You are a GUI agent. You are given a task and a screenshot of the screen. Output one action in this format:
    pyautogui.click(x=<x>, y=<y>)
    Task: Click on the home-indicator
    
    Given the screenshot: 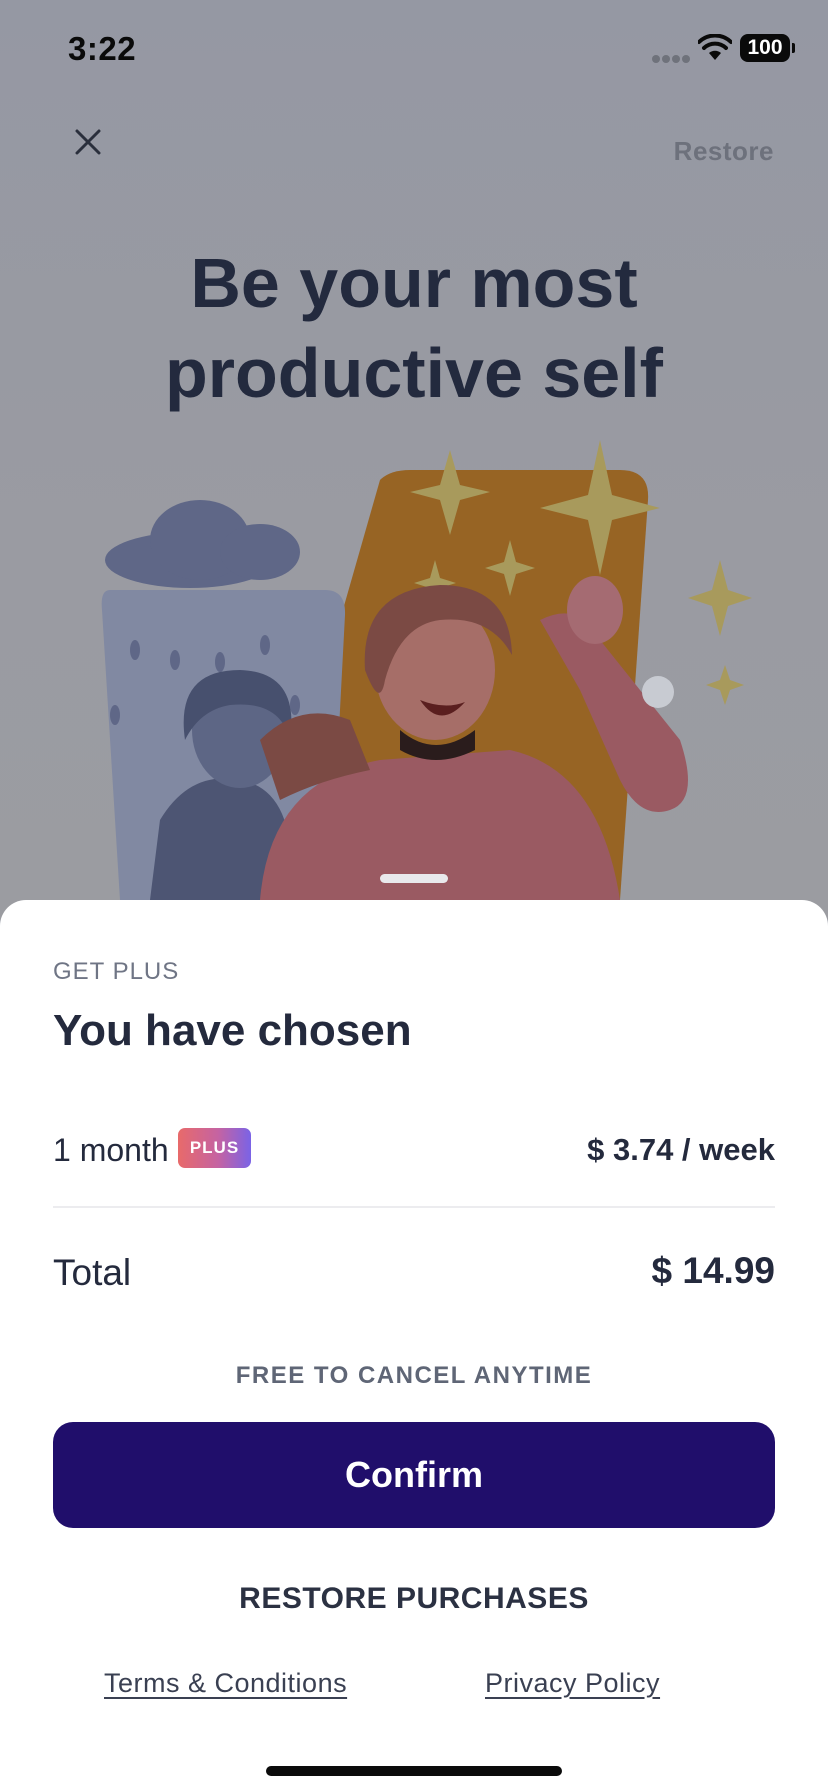 What is the action you would take?
    pyautogui.click(x=414, y=1771)
    